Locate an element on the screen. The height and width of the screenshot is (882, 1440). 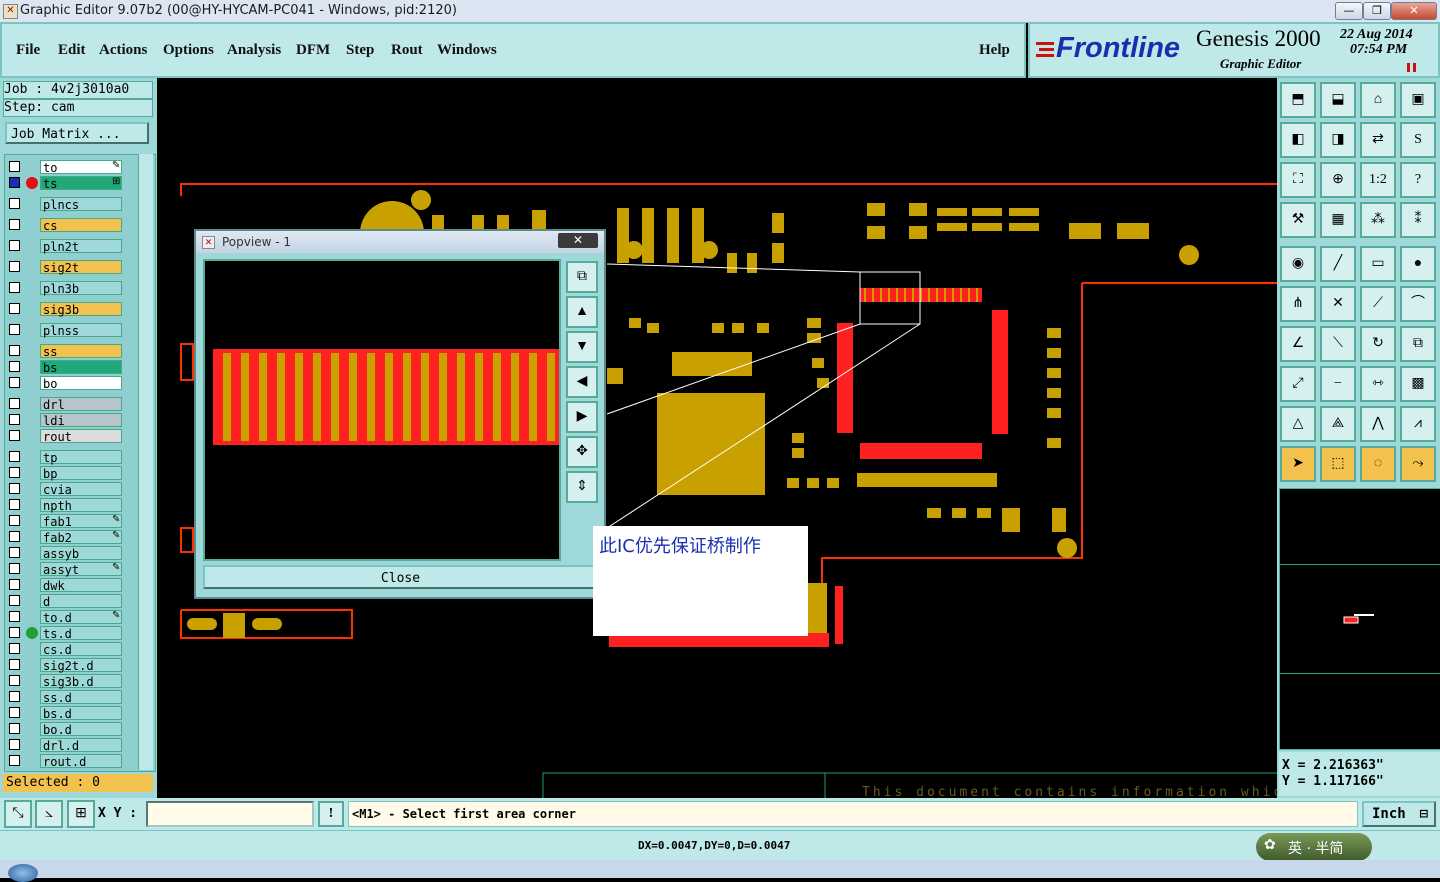
layer-row-ldi: ldi is located at coordinates (65, 420).